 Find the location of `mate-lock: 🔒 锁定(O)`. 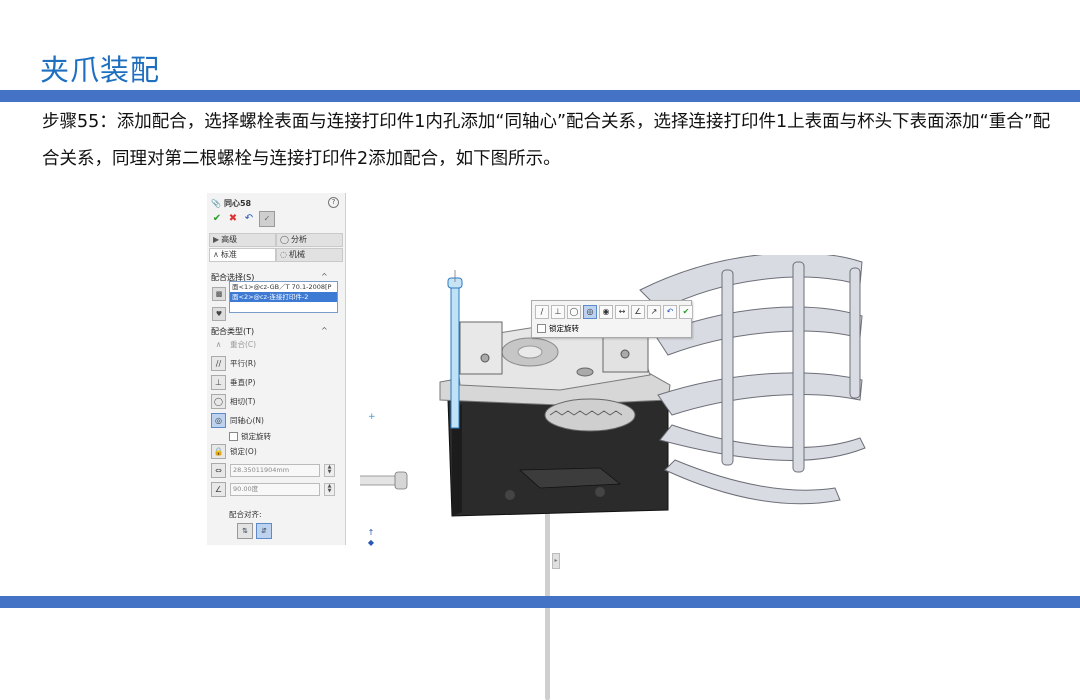

mate-lock: 🔒 锁定(O) is located at coordinates (275, 451).